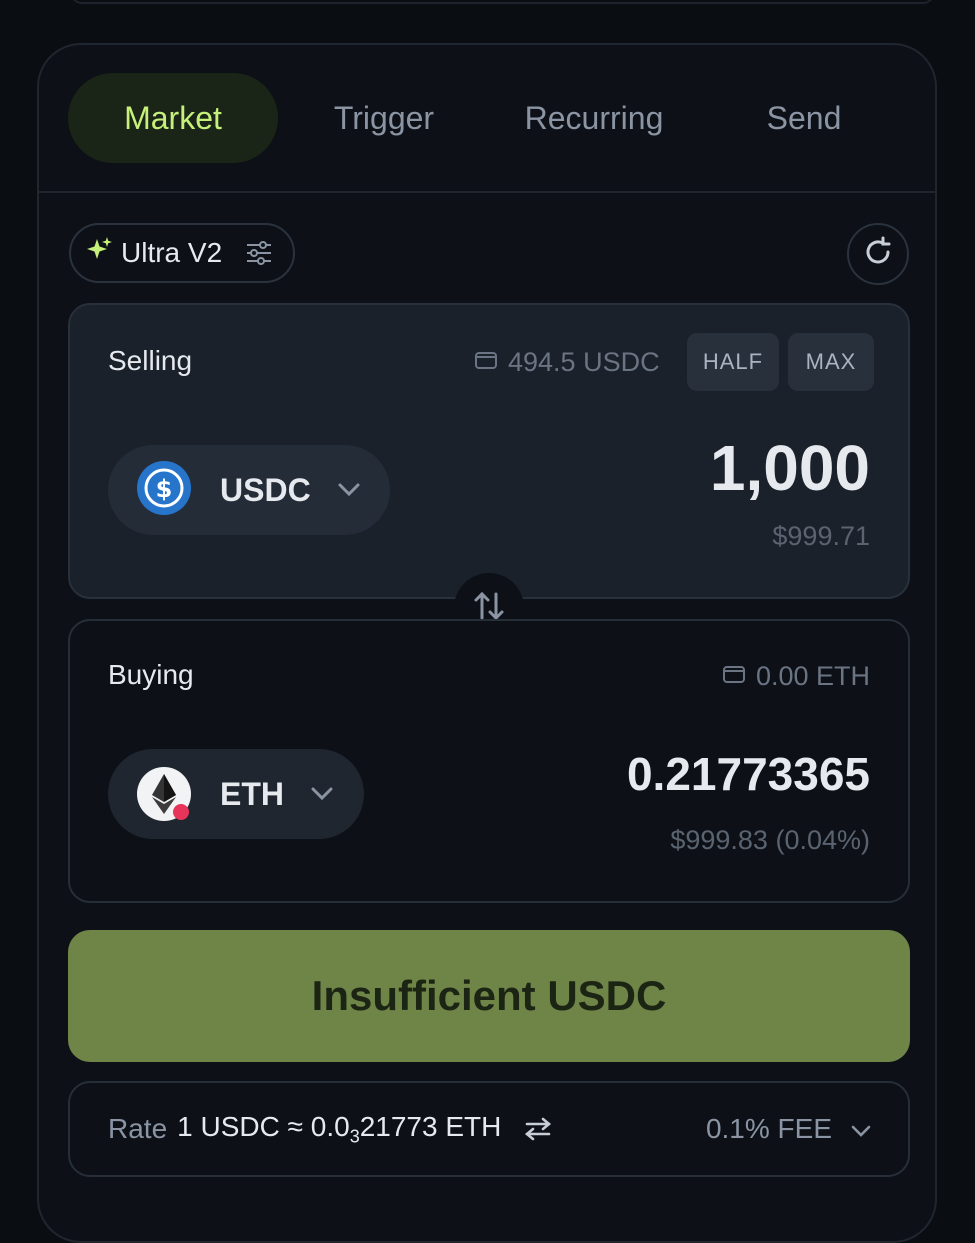 This screenshot has width=975, height=1243. What do you see at coordinates (489, 996) in the screenshot?
I see `insufficient-balance-button: Insufficient USDC` at bounding box center [489, 996].